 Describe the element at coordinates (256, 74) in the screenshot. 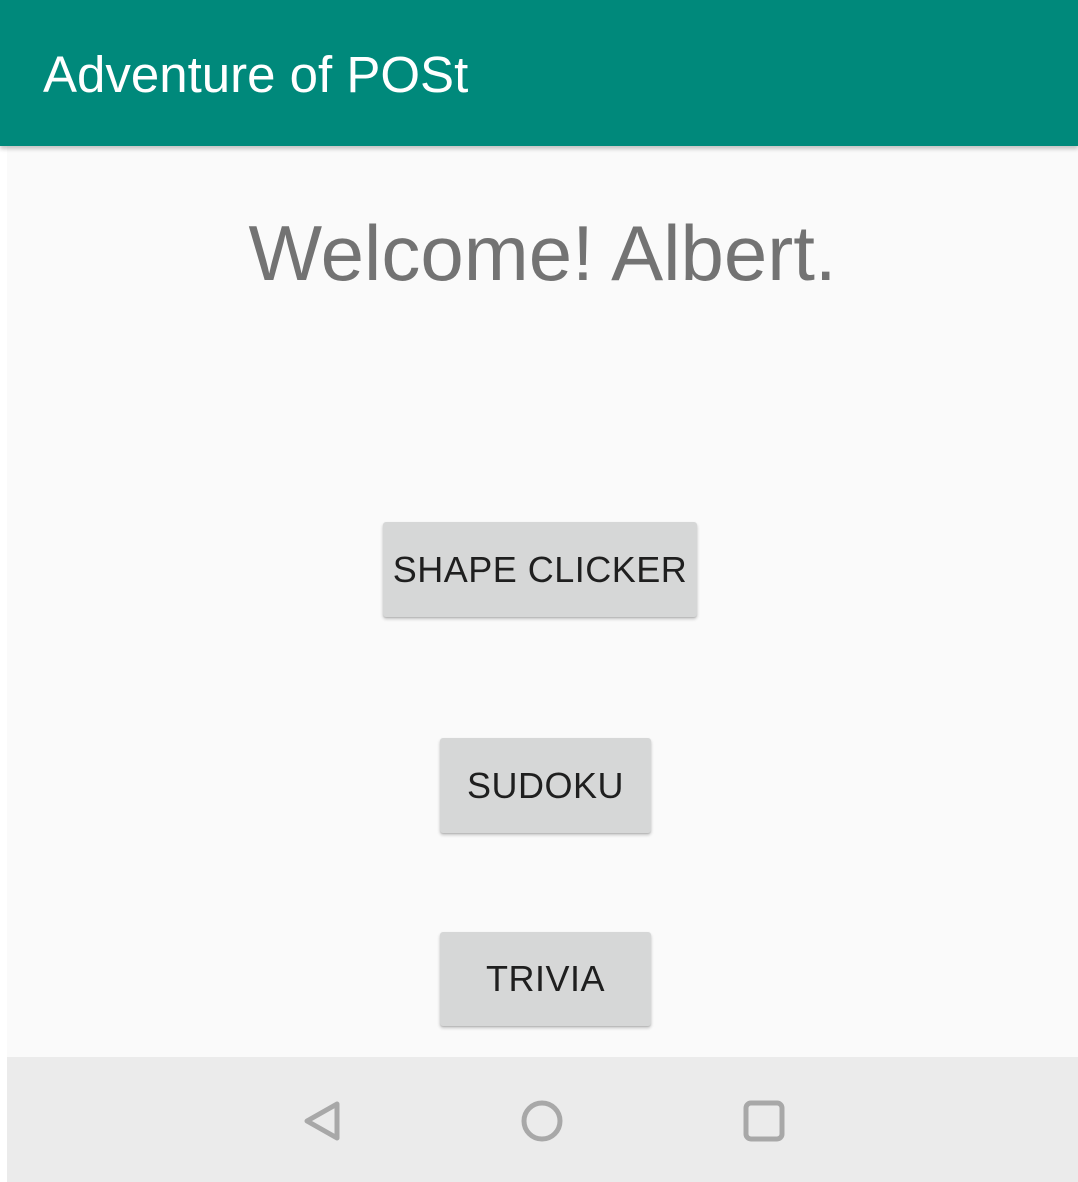

I see `app-title: Adventure of POSt` at that location.